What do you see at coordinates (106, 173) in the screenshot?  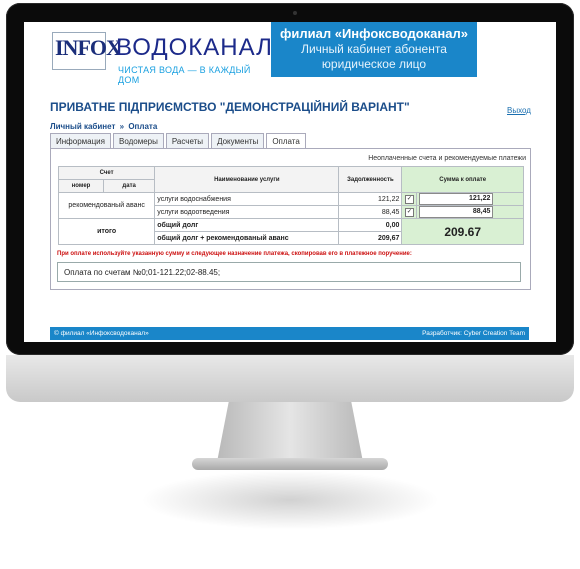 I see `header-invoice: Счет` at bounding box center [106, 173].